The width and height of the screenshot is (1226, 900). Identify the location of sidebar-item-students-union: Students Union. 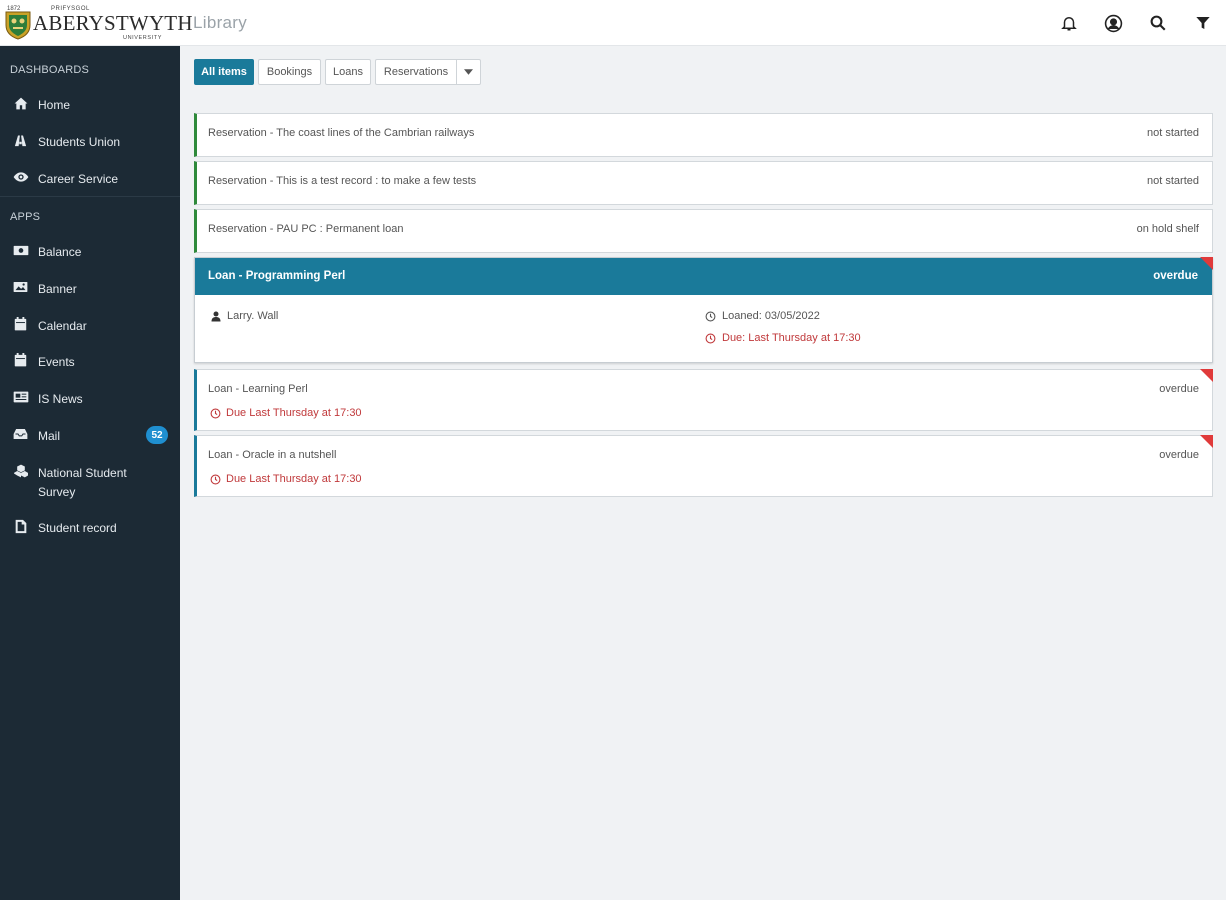
(90, 146).